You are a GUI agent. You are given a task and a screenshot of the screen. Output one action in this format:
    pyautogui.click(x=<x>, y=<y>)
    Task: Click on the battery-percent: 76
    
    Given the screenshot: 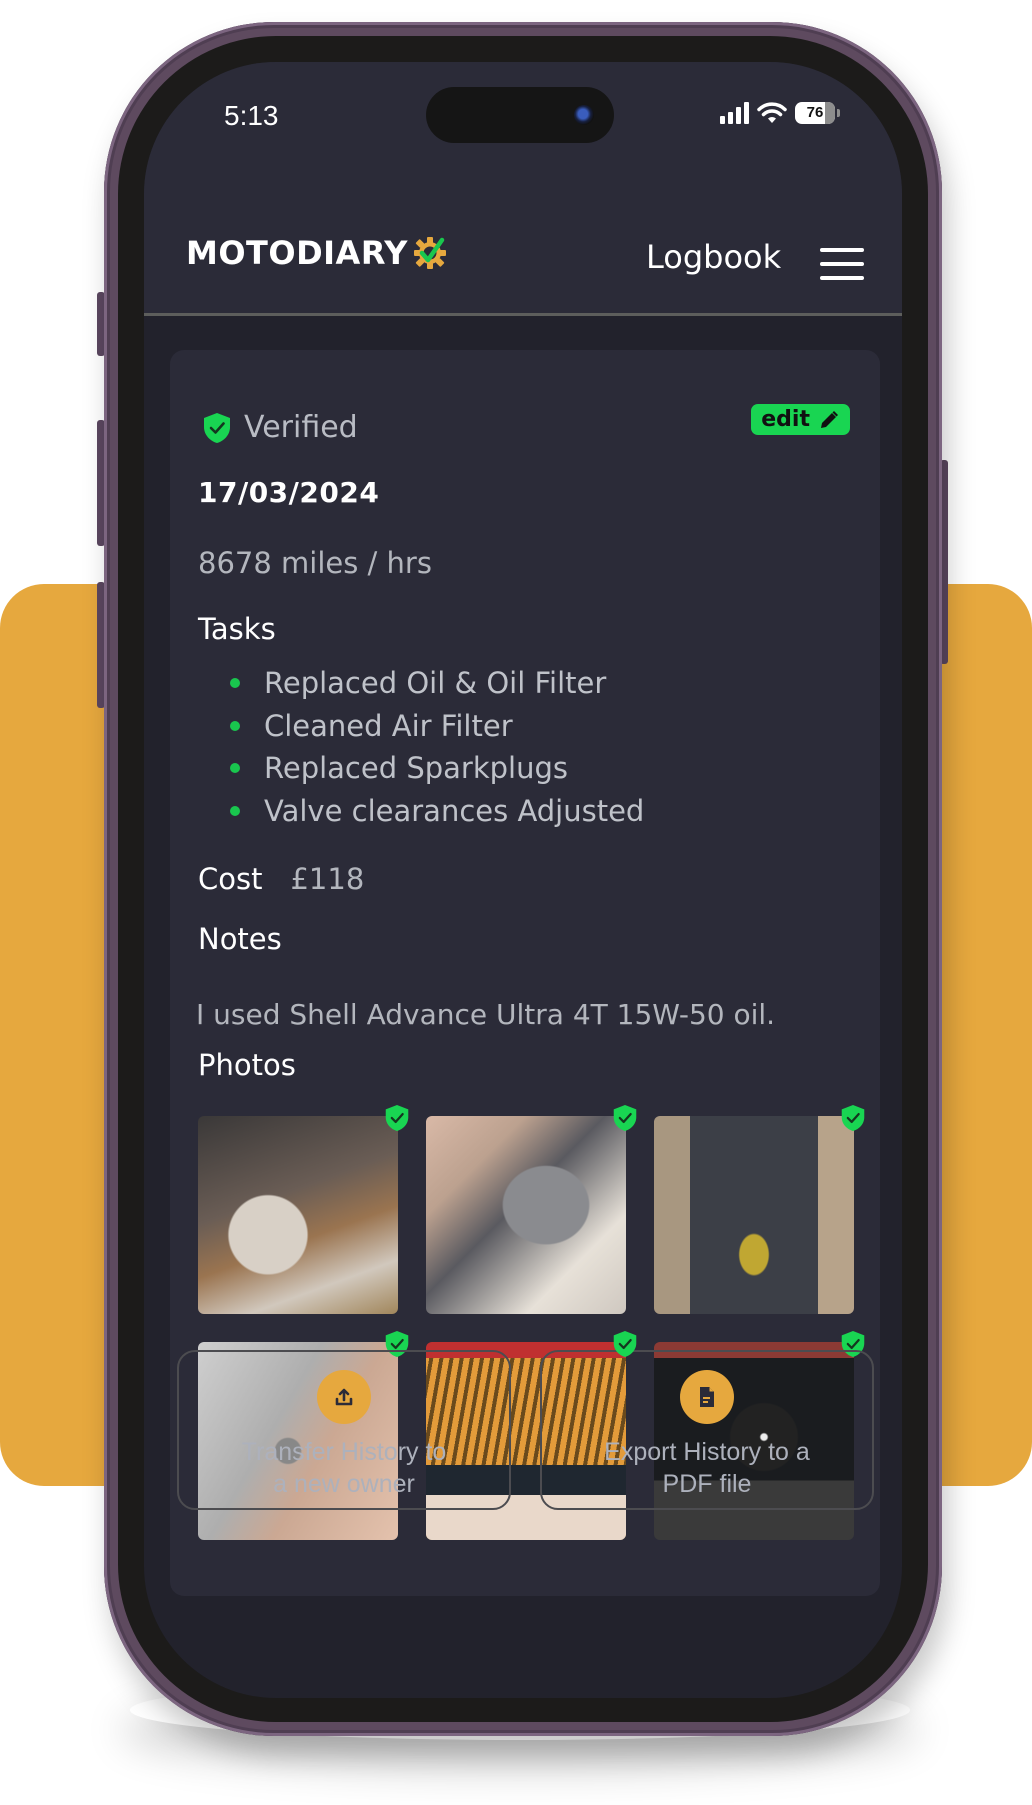 What is the action you would take?
    pyautogui.click(x=815, y=112)
    